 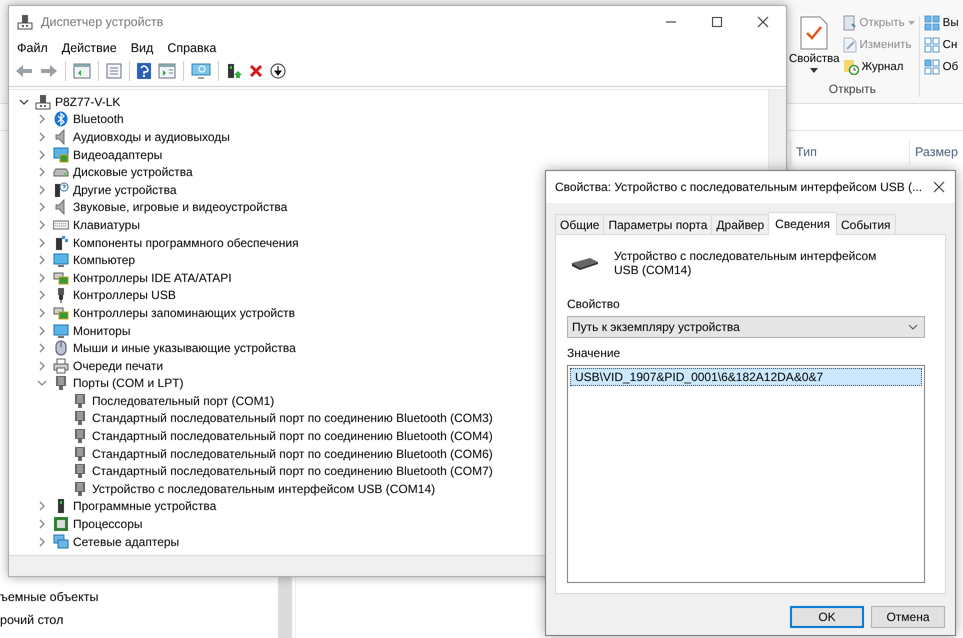 I want to click on select-option: Об, so click(x=941, y=67).